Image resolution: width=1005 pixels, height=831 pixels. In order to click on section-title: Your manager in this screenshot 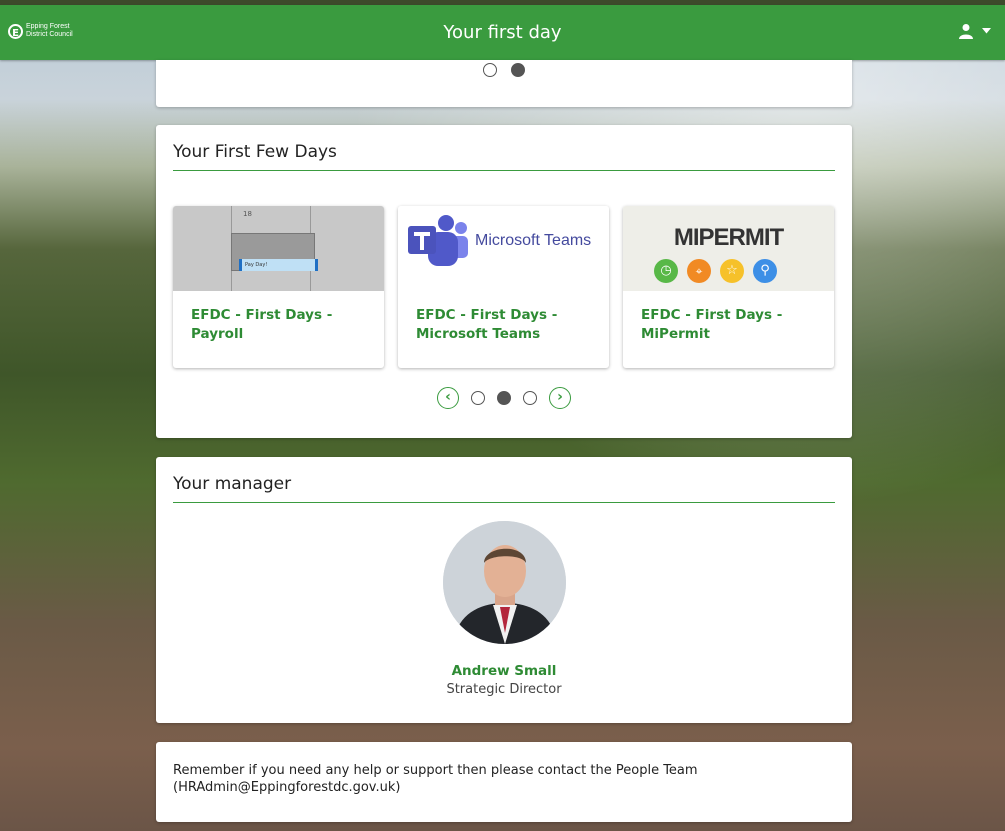, I will do `click(504, 488)`.